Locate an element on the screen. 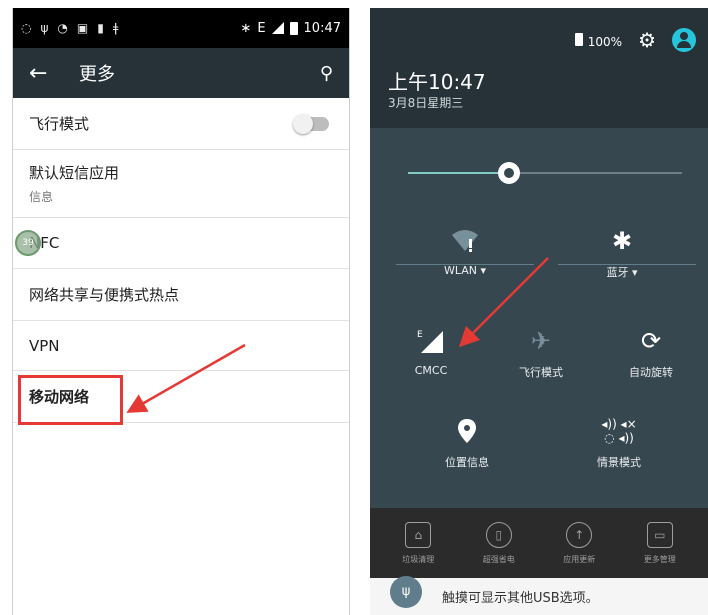  tile-label: CMCC is located at coordinates (431, 370).